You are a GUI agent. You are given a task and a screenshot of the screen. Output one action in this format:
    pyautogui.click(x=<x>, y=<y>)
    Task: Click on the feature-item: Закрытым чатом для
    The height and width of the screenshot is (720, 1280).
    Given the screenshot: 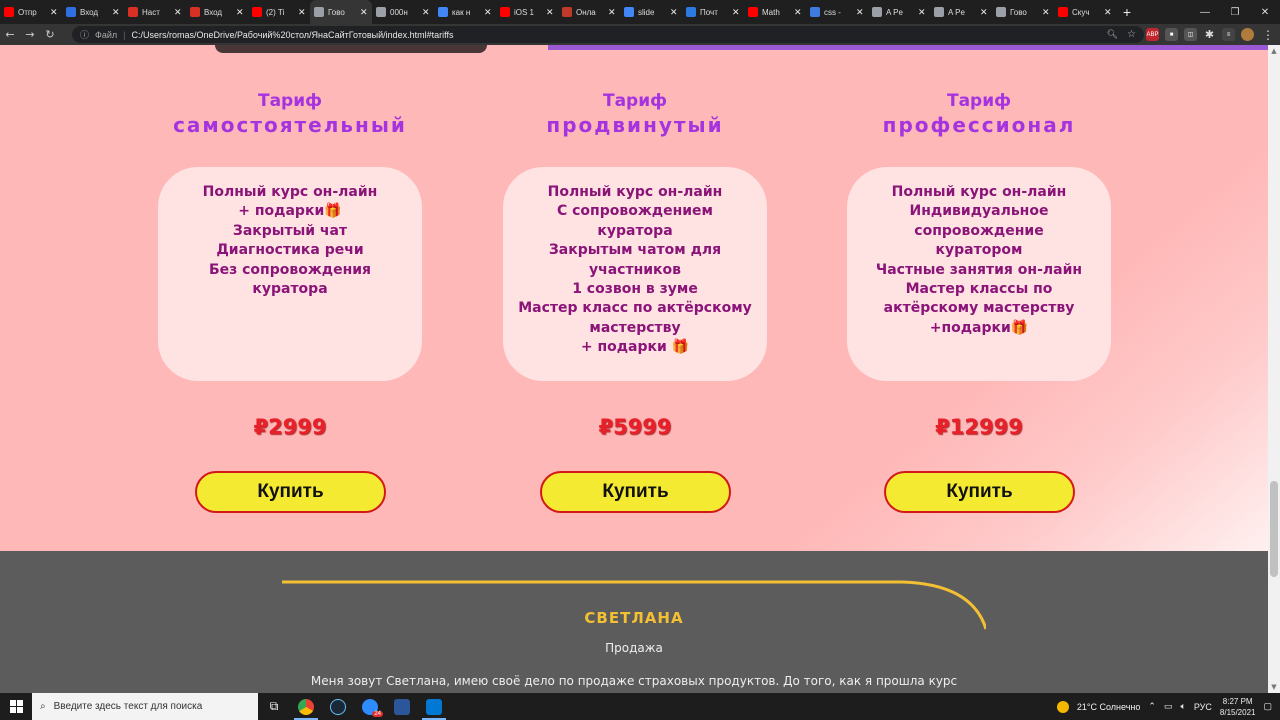 What is the action you would take?
    pyautogui.click(x=635, y=250)
    